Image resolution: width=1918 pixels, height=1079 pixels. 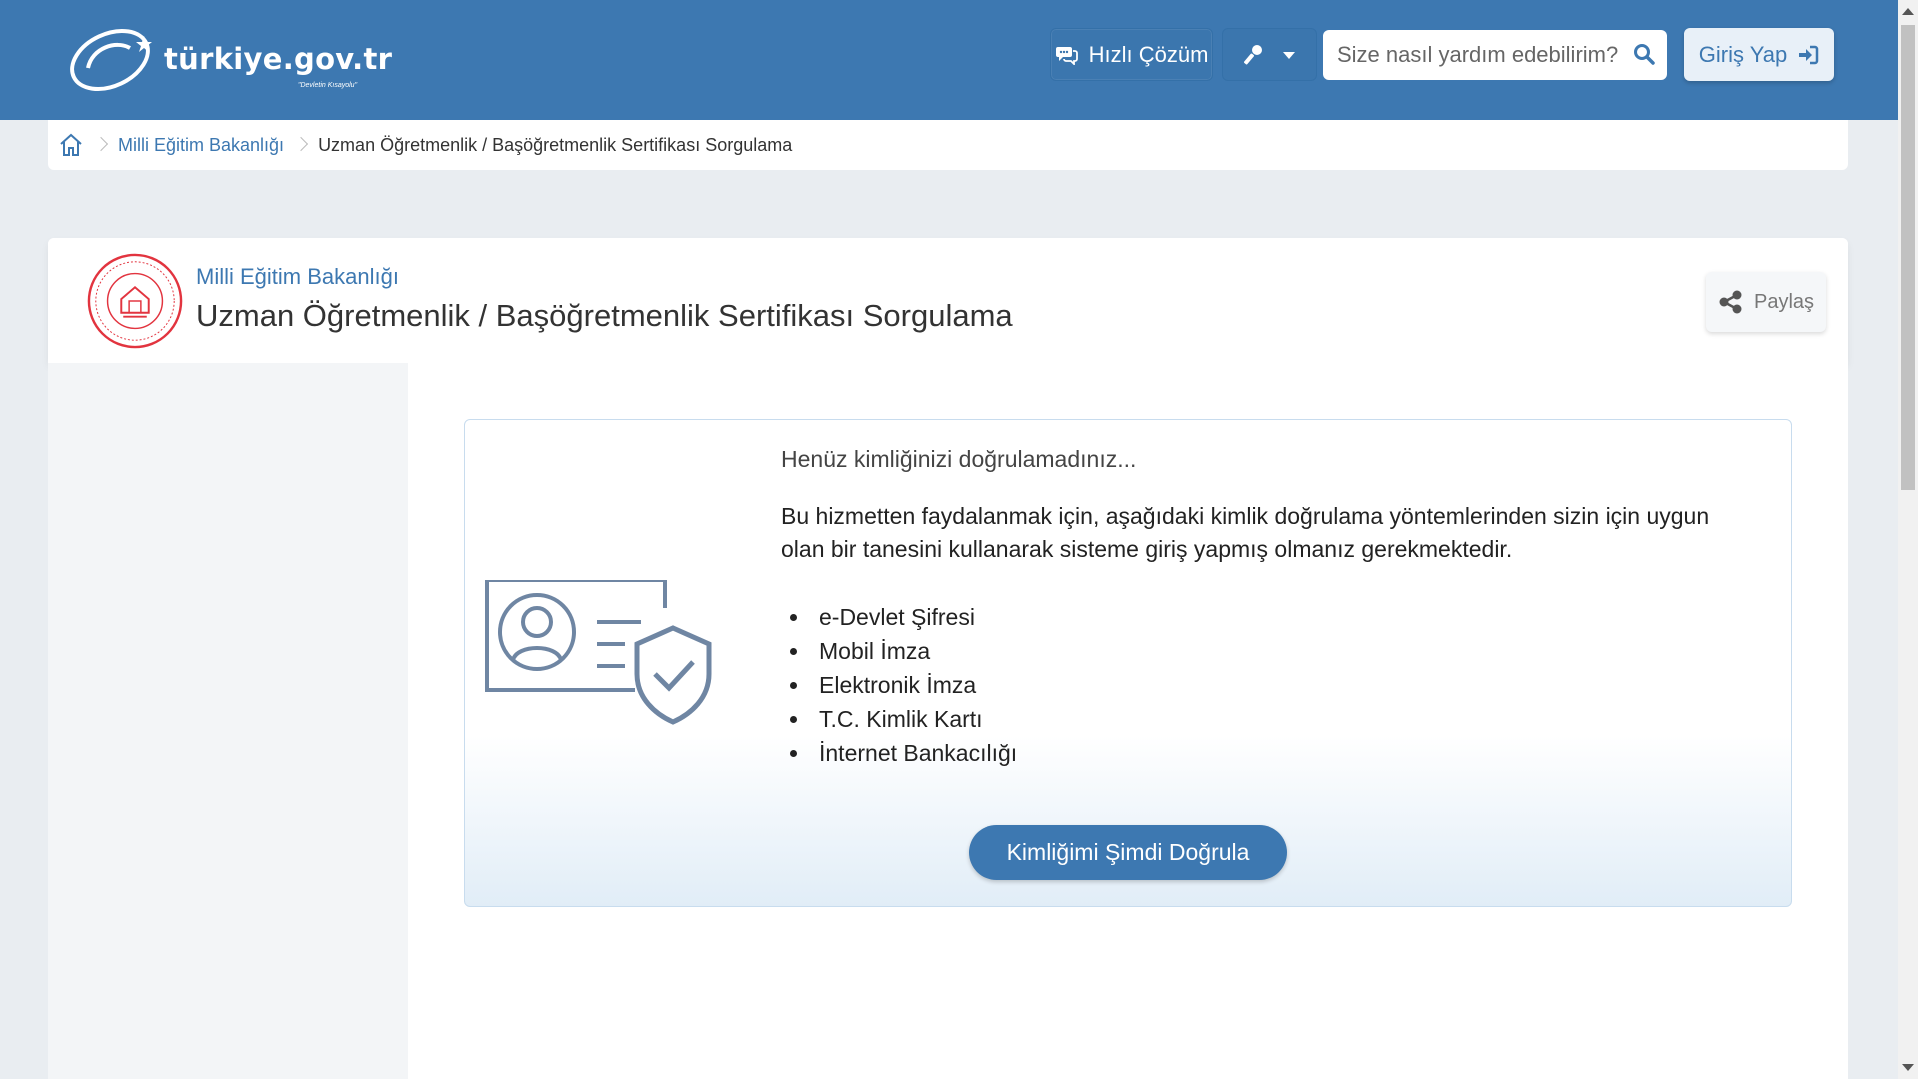 What do you see at coordinates (914, 617) in the screenshot?
I see `list-item: e-Devlet Şifresi` at bounding box center [914, 617].